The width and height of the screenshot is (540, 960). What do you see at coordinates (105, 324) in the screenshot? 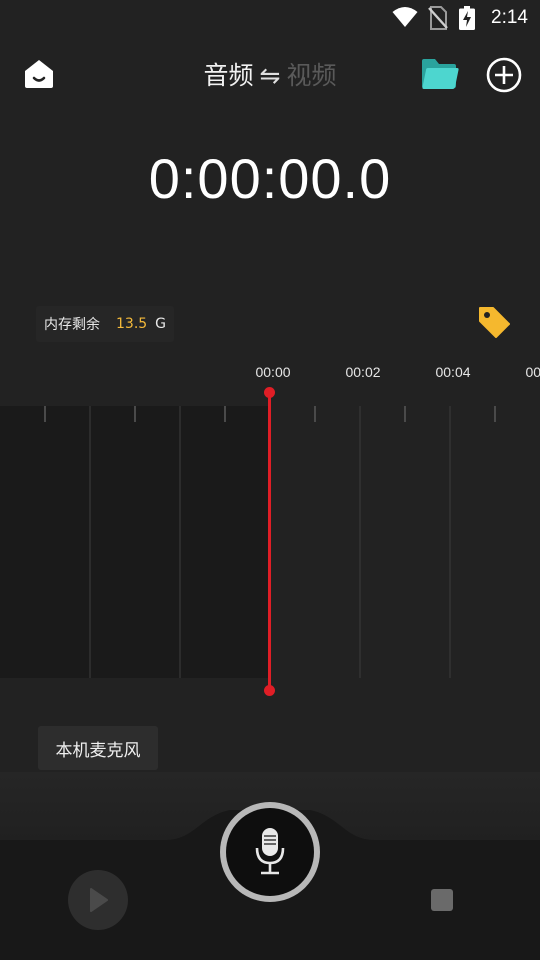
I see `storage-remaining: 内存剩余 13.5 G` at bounding box center [105, 324].